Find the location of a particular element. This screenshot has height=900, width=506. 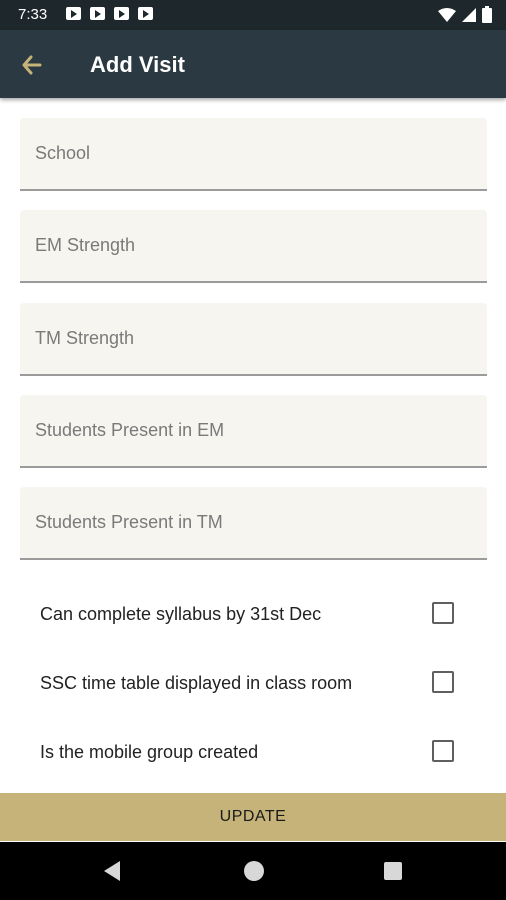

back-triangle-icon is located at coordinates (112, 871).